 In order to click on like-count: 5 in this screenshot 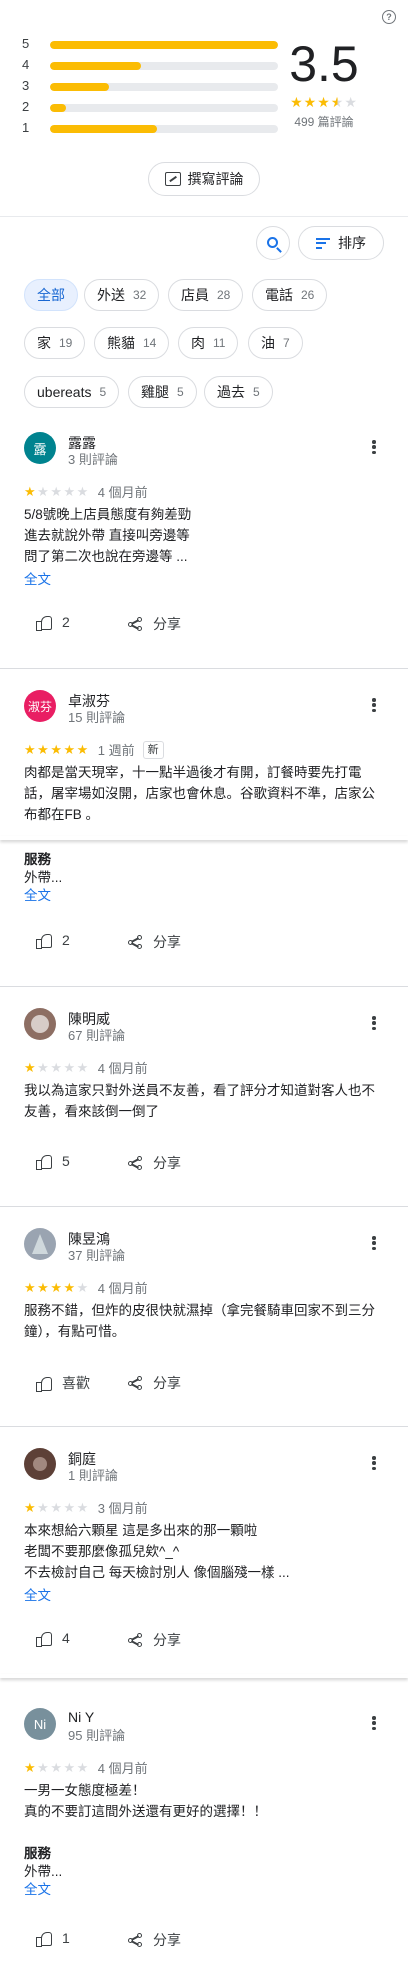, I will do `click(66, 1161)`.